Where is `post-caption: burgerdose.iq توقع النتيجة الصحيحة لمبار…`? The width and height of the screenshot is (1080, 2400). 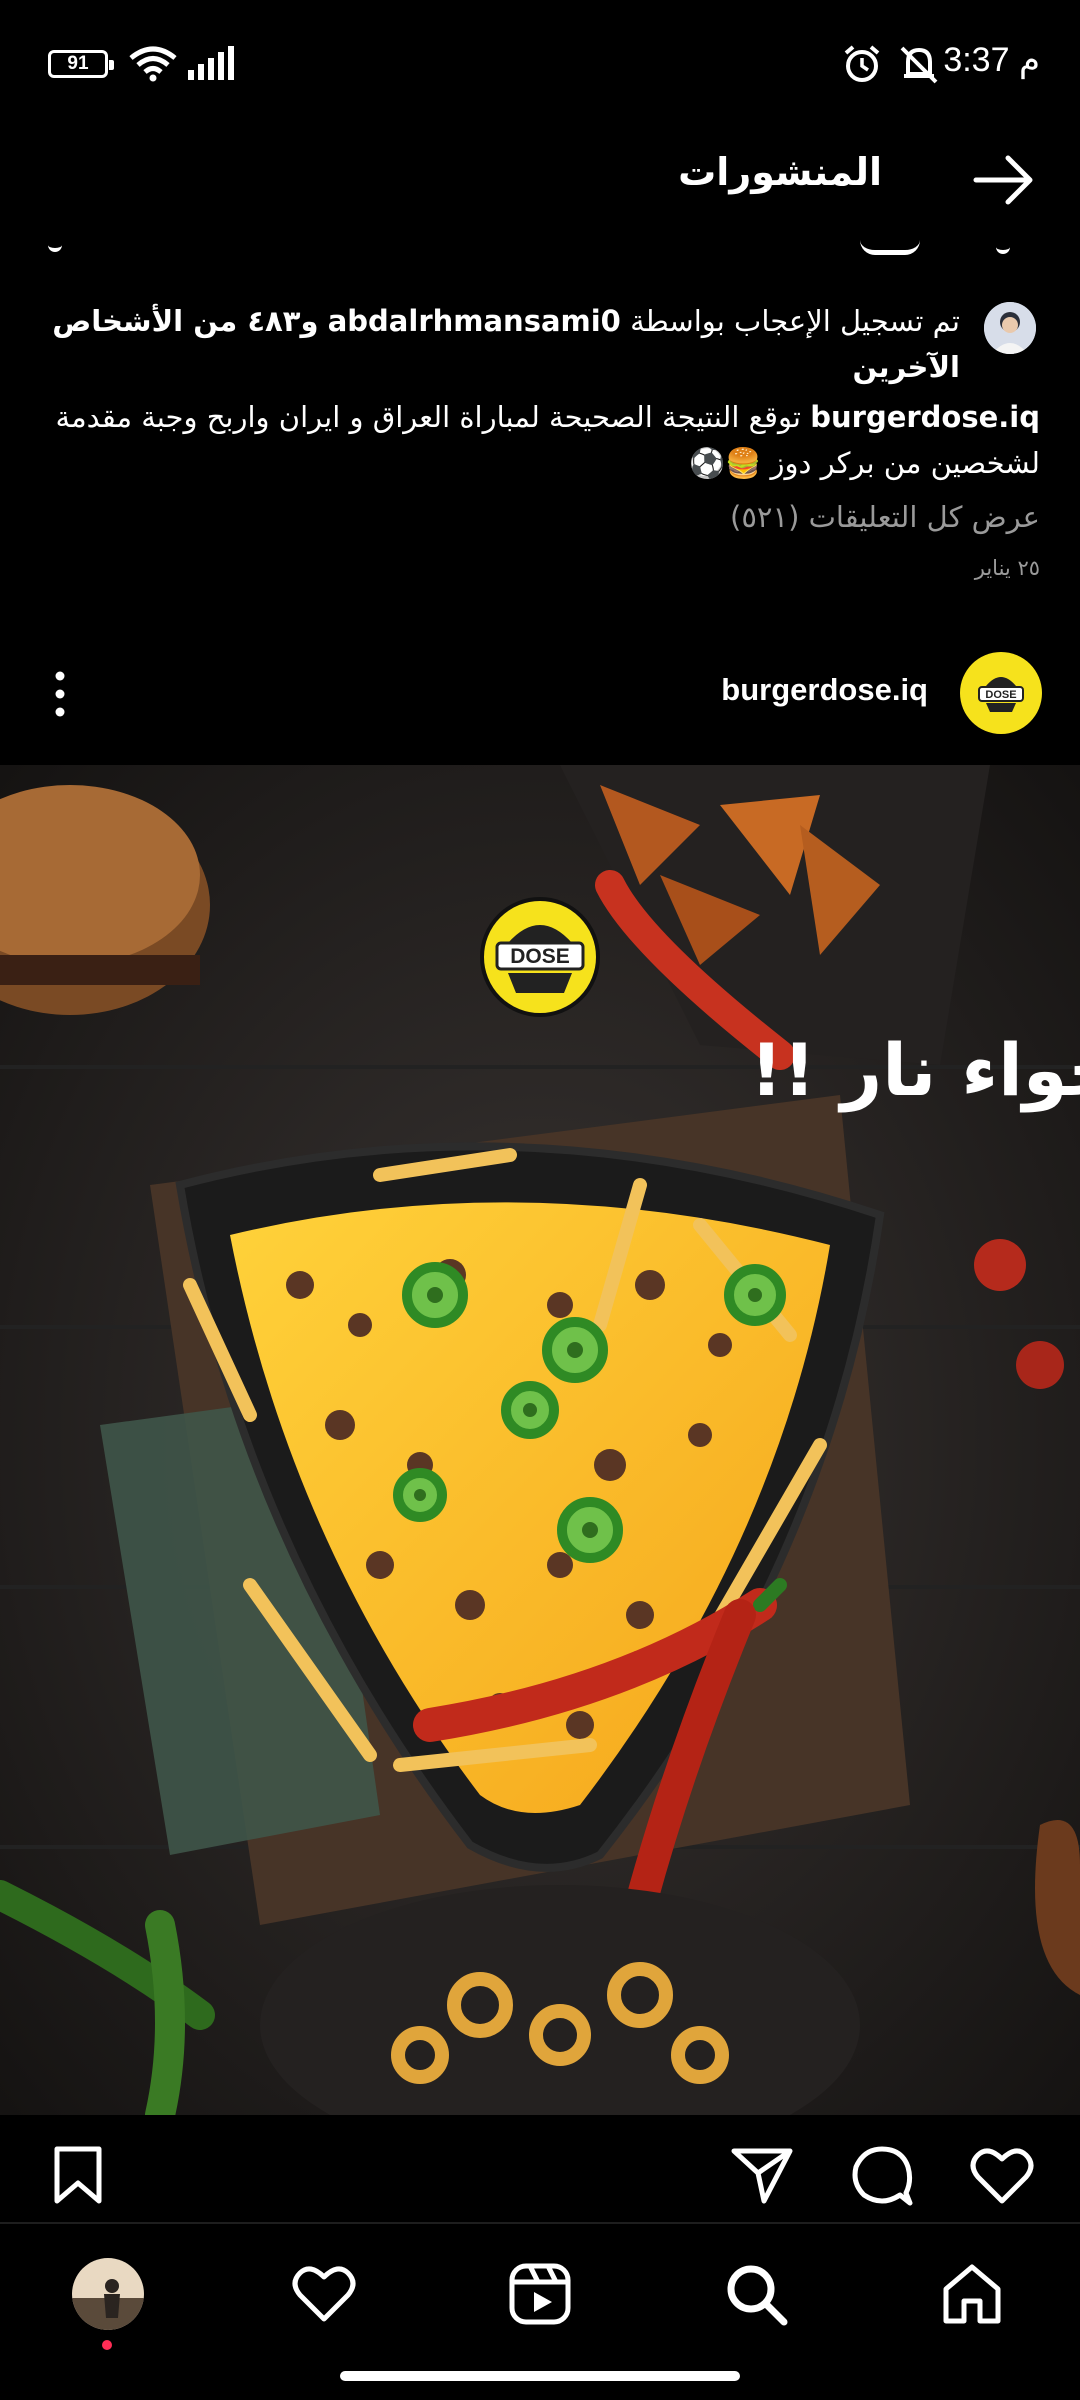
post-caption: burgerdose.iq توقع النتيجة الصحيحة لمبار… is located at coordinates (540, 440).